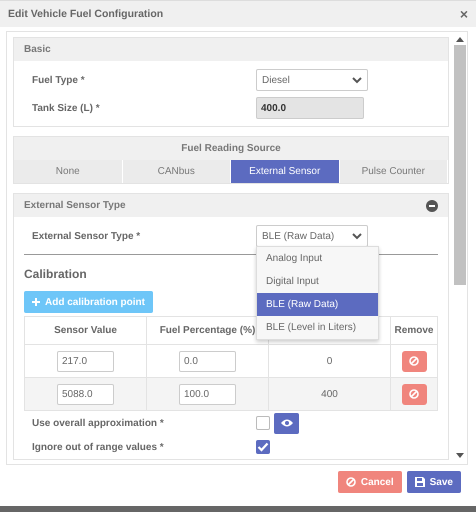 The image size is (476, 512). I want to click on dropdown-option: Digital Input, so click(317, 281).